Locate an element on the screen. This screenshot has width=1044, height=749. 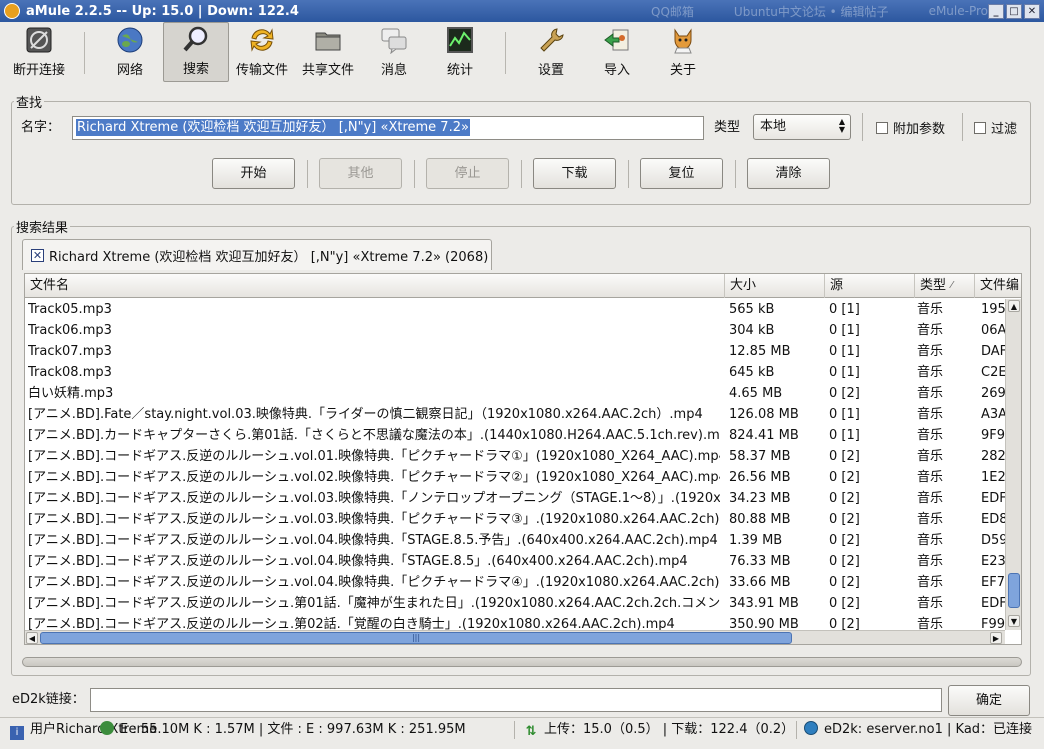
ed2k-link-input is located at coordinates (516, 700).